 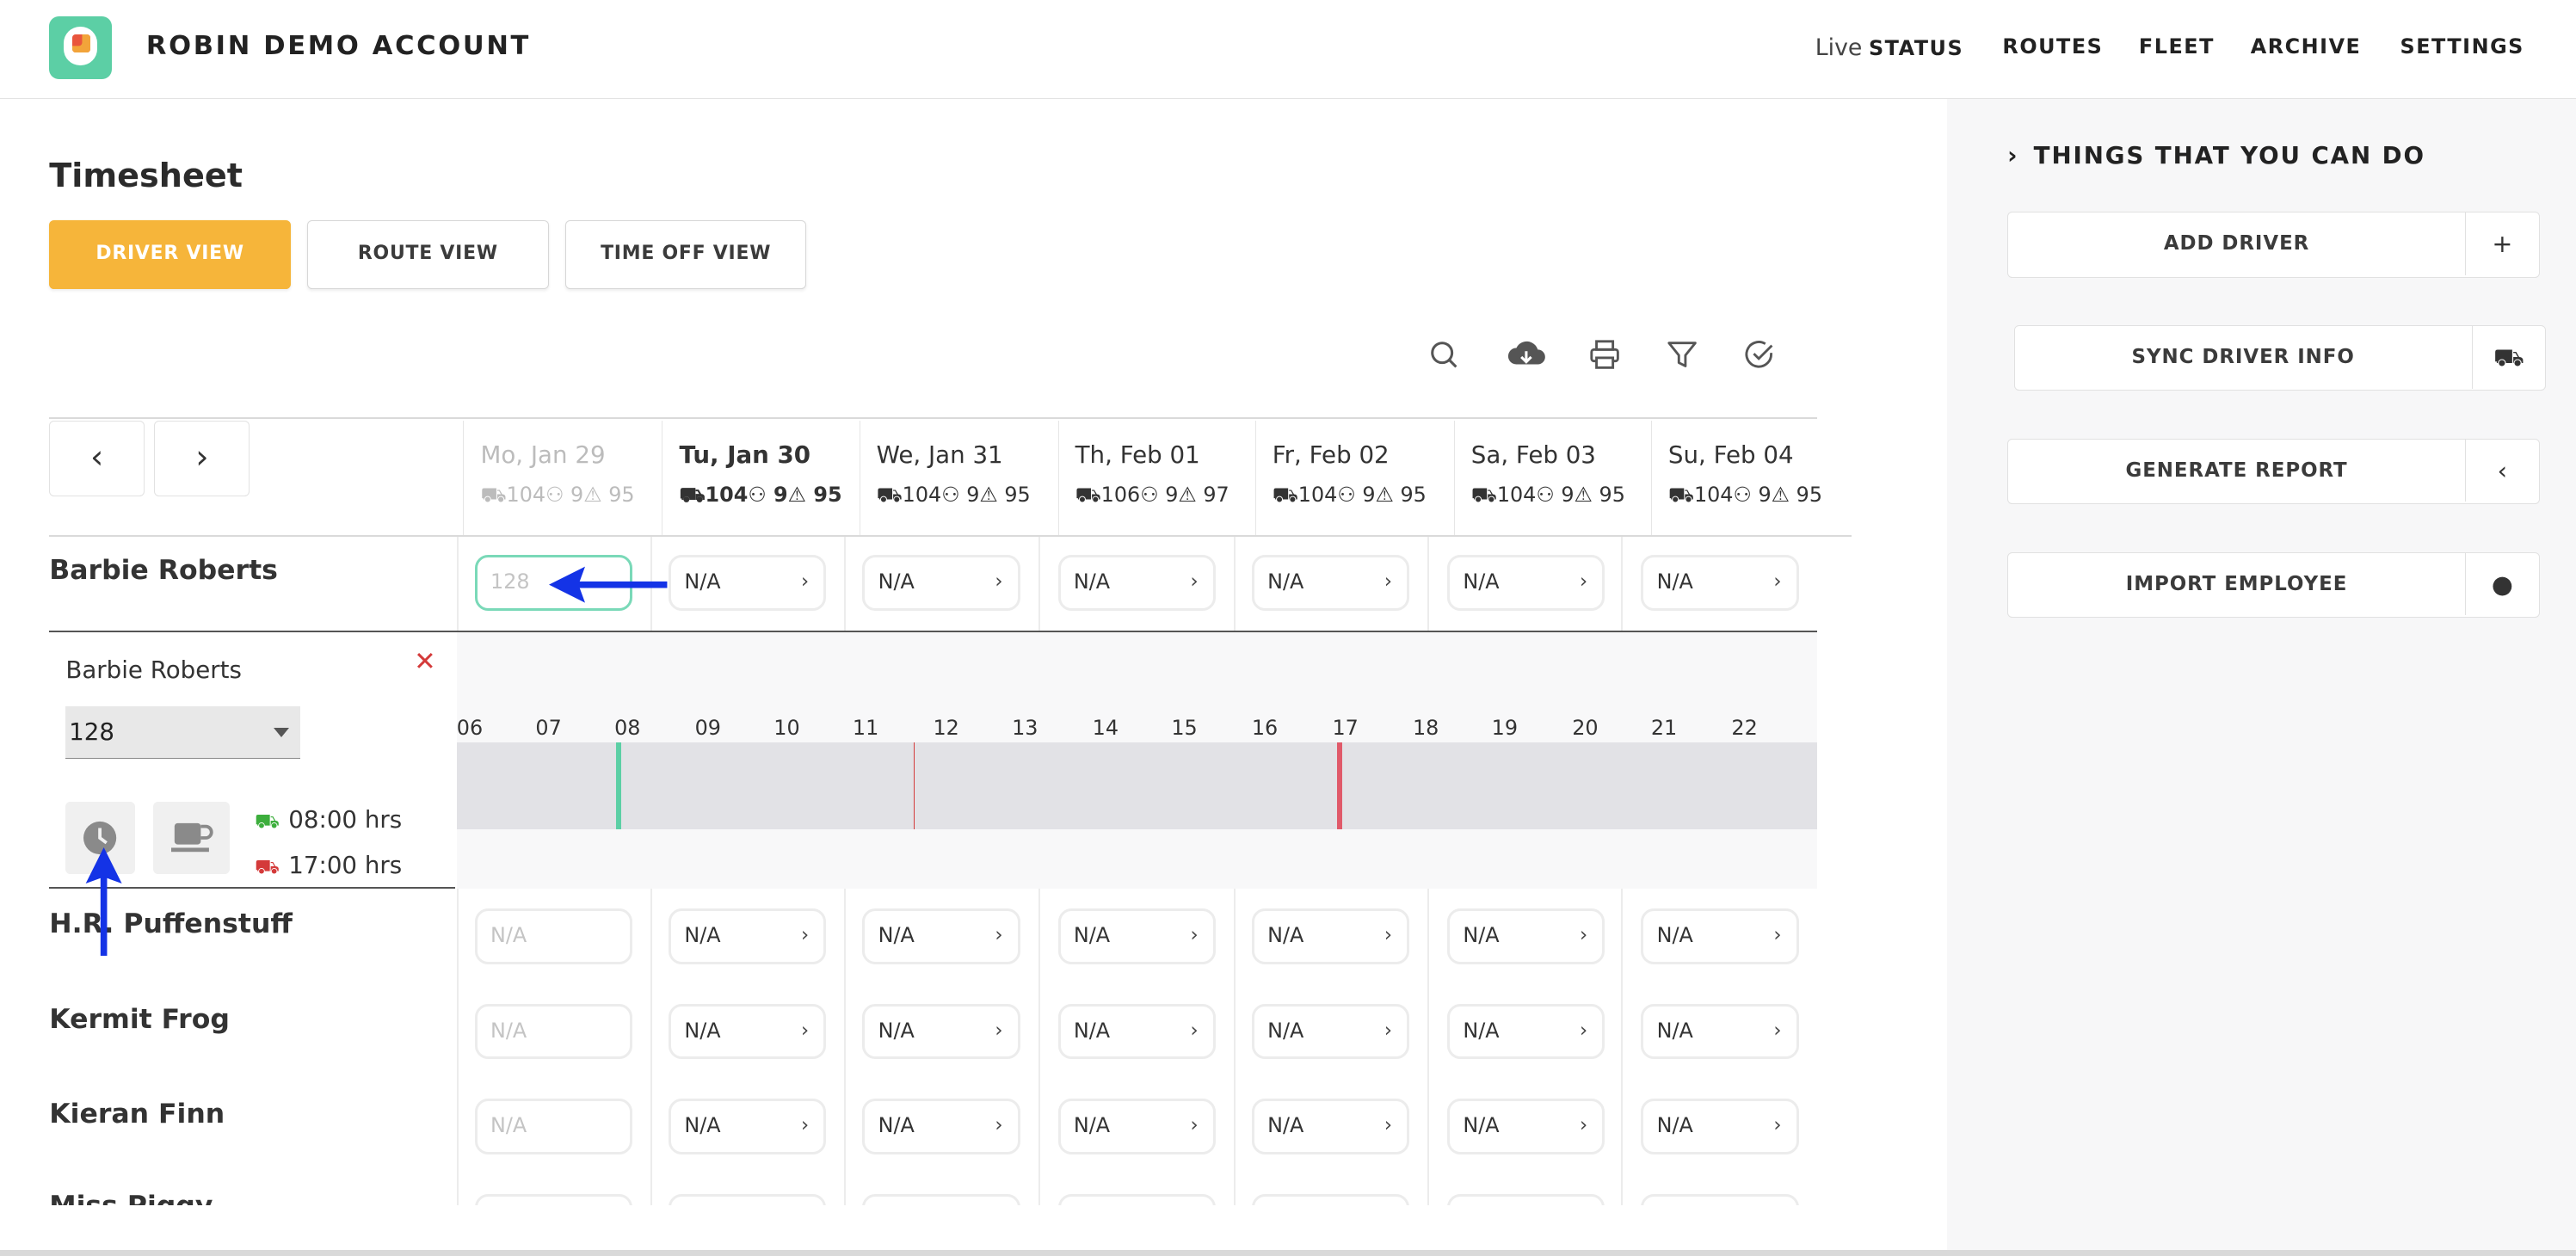 I want to click on cell-value: 128, so click(x=510, y=582).